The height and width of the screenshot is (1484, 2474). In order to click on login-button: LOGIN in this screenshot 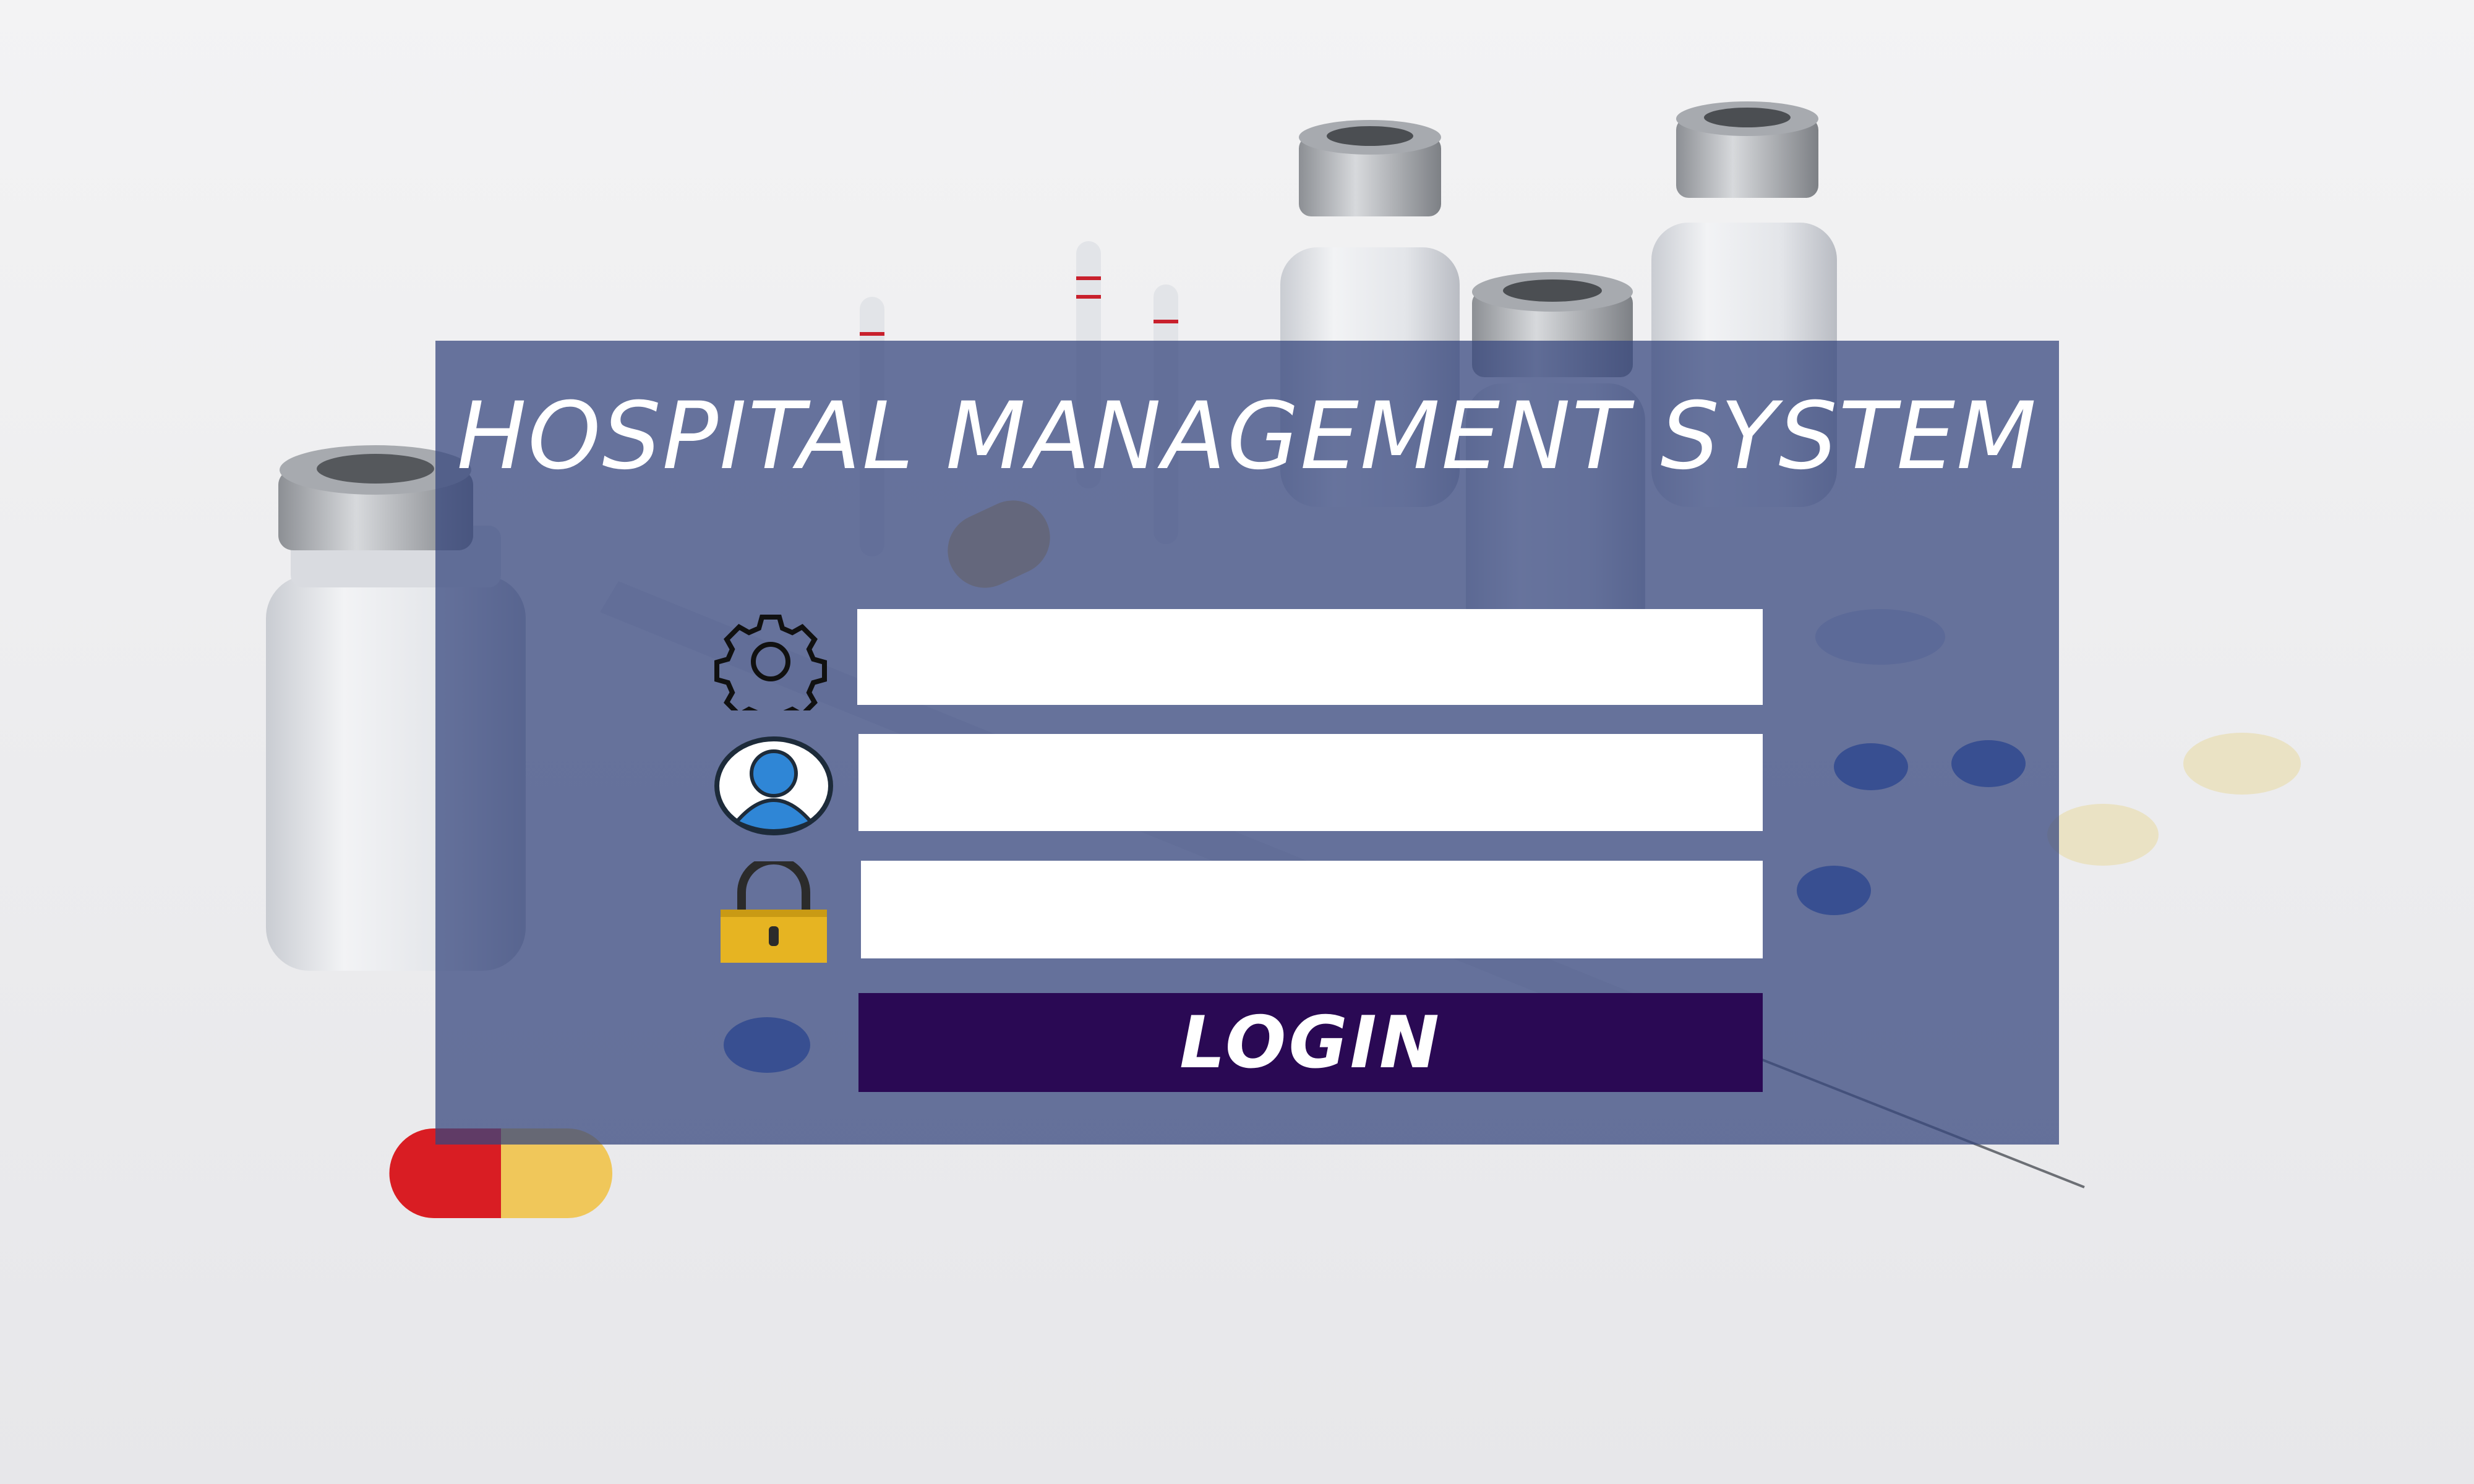, I will do `click(1311, 1042)`.